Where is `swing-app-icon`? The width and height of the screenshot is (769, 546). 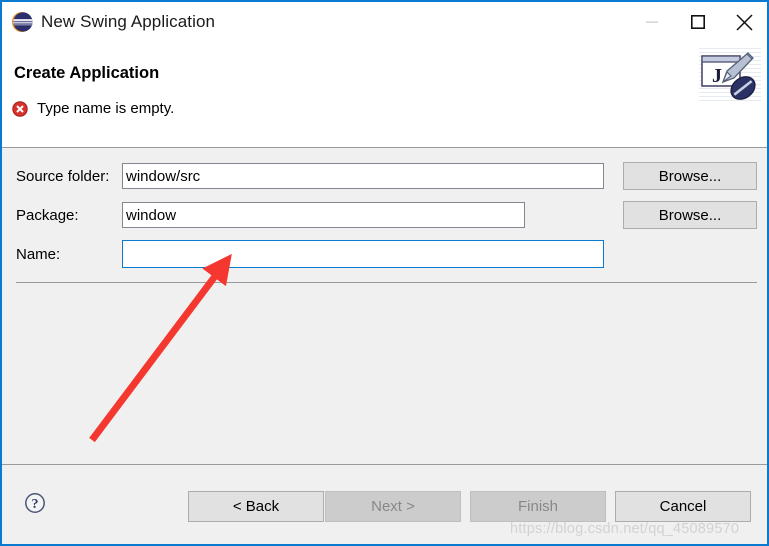 swing-app-icon is located at coordinates (22, 22).